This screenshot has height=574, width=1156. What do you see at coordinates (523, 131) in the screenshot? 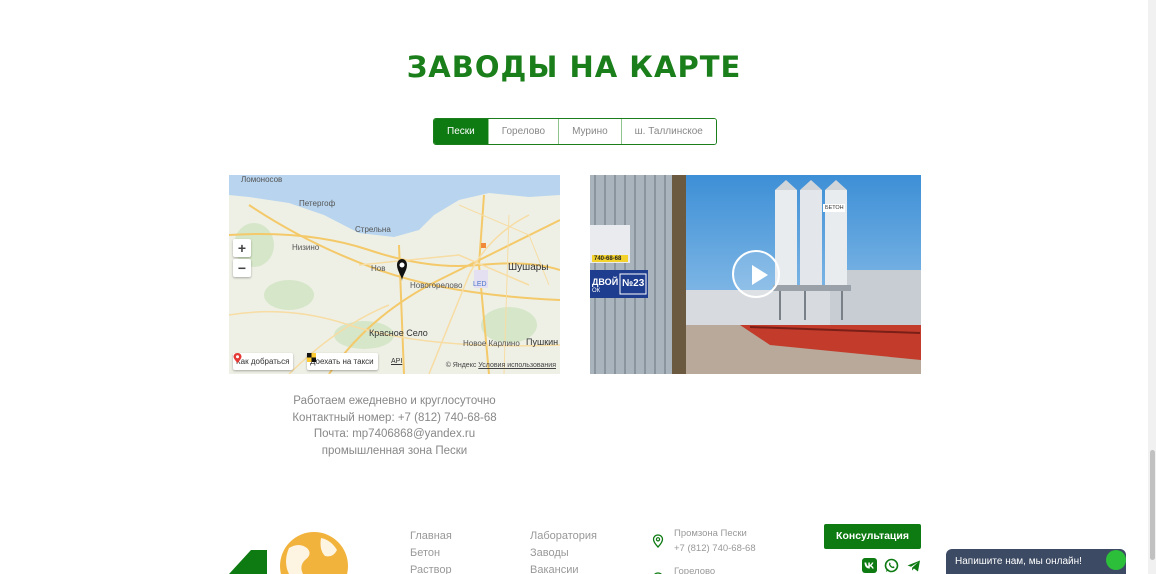
I see `tab-gorelovo: Горелово` at bounding box center [523, 131].